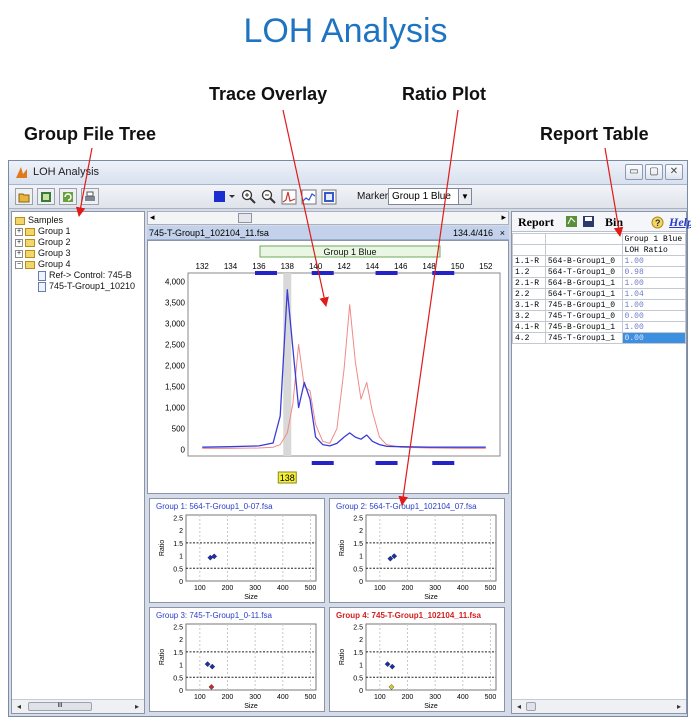 Image resolution: width=691 pixels, height=717 pixels. What do you see at coordinates (443, 273) in the screenshot?
I see `bin-bar-top` at bounding box center [443, 273].